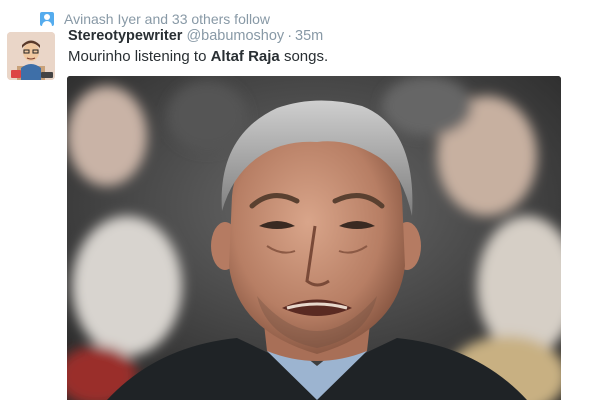 The width and height of the screenshot is (600, 400). I want to click on tweet-text: Mourinho listening to Altaf Raja songs., so click(198, 56).